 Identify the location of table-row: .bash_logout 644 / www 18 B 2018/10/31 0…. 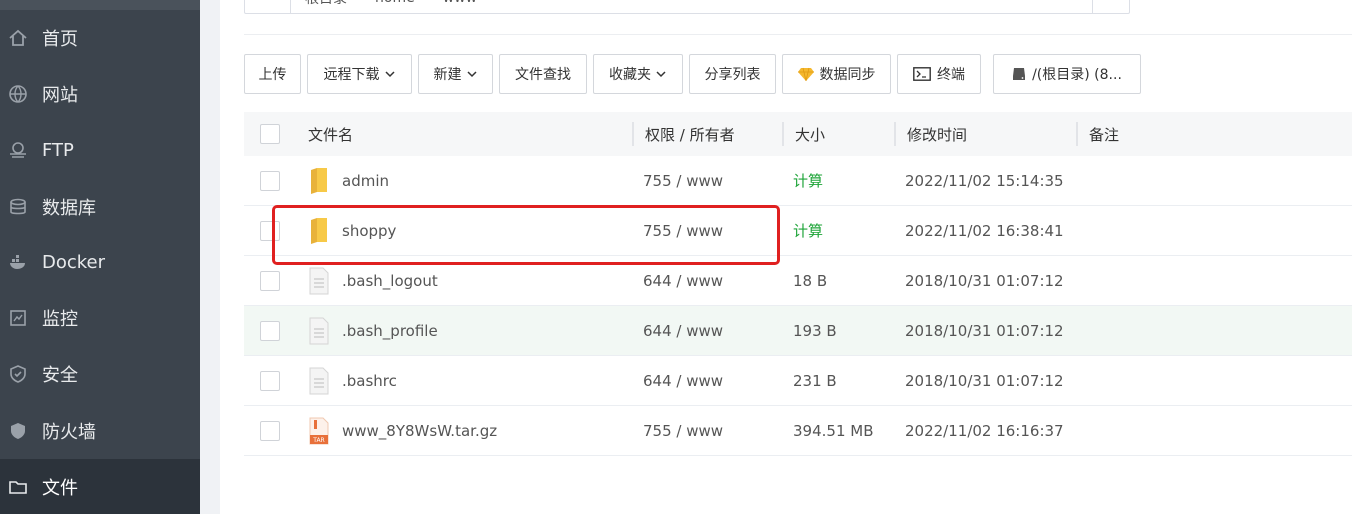
(798, 281).